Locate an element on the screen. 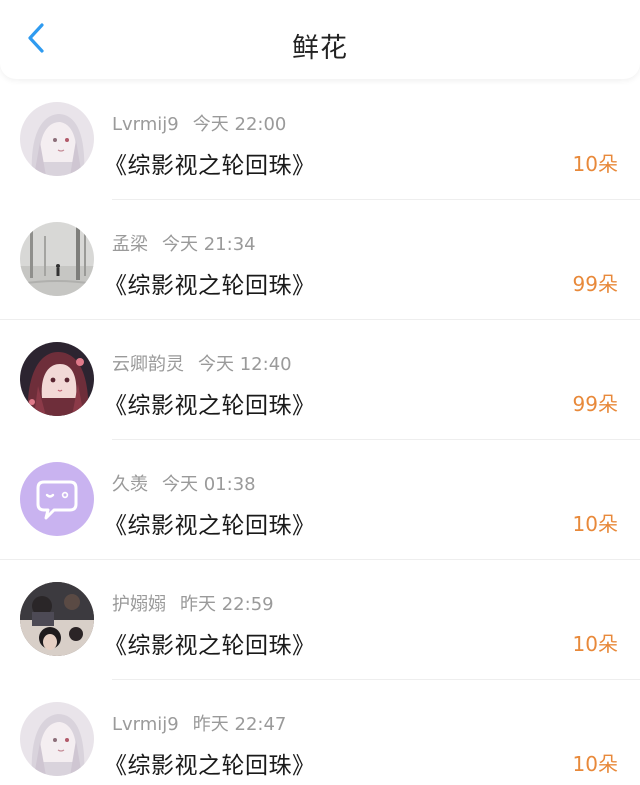 The height and width of the screenshot is (785, 640). timestamp: 昨天 22:47 is located at coordinates (239, 724).